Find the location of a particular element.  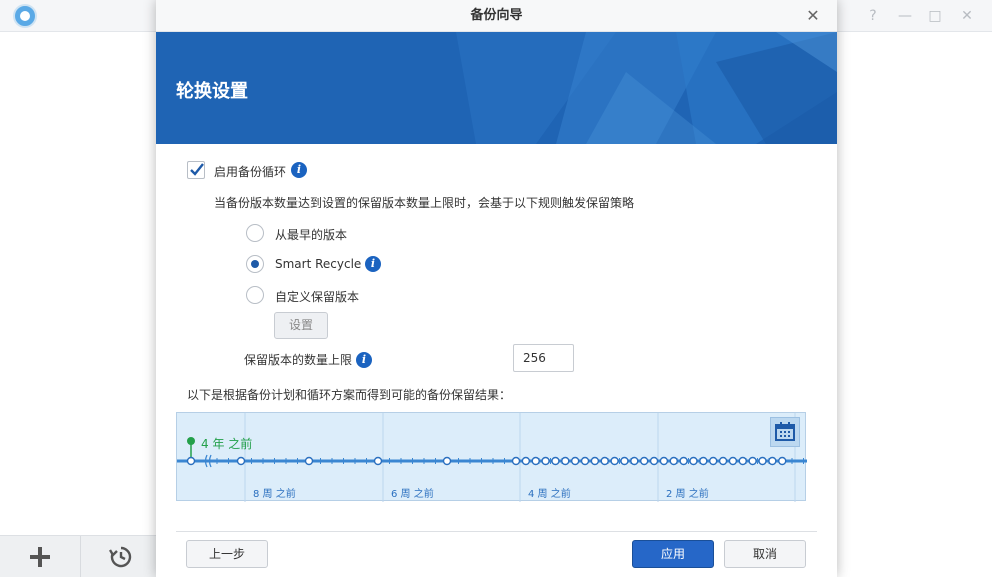

calendar-icon is located at coordinates (785, 431).